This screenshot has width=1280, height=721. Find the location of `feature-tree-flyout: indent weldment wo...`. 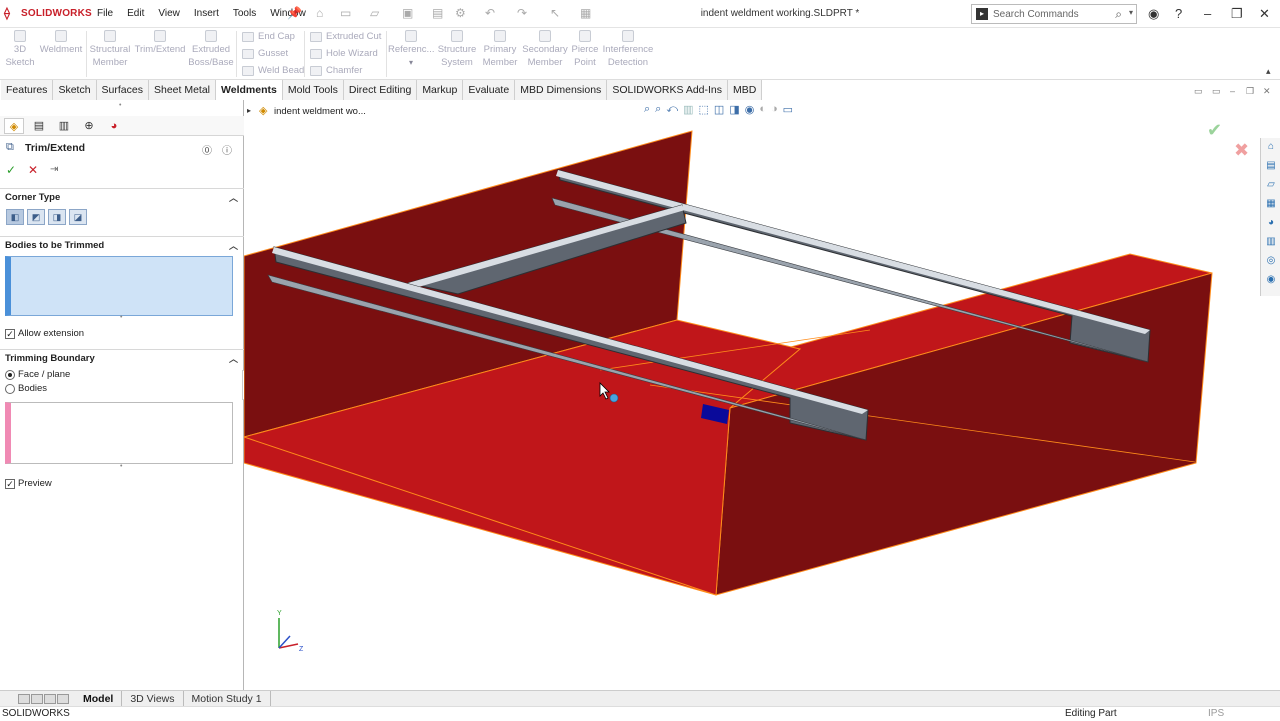

feature-tree-flyout: indent weldment wo... is located at coordinates (320, 111).